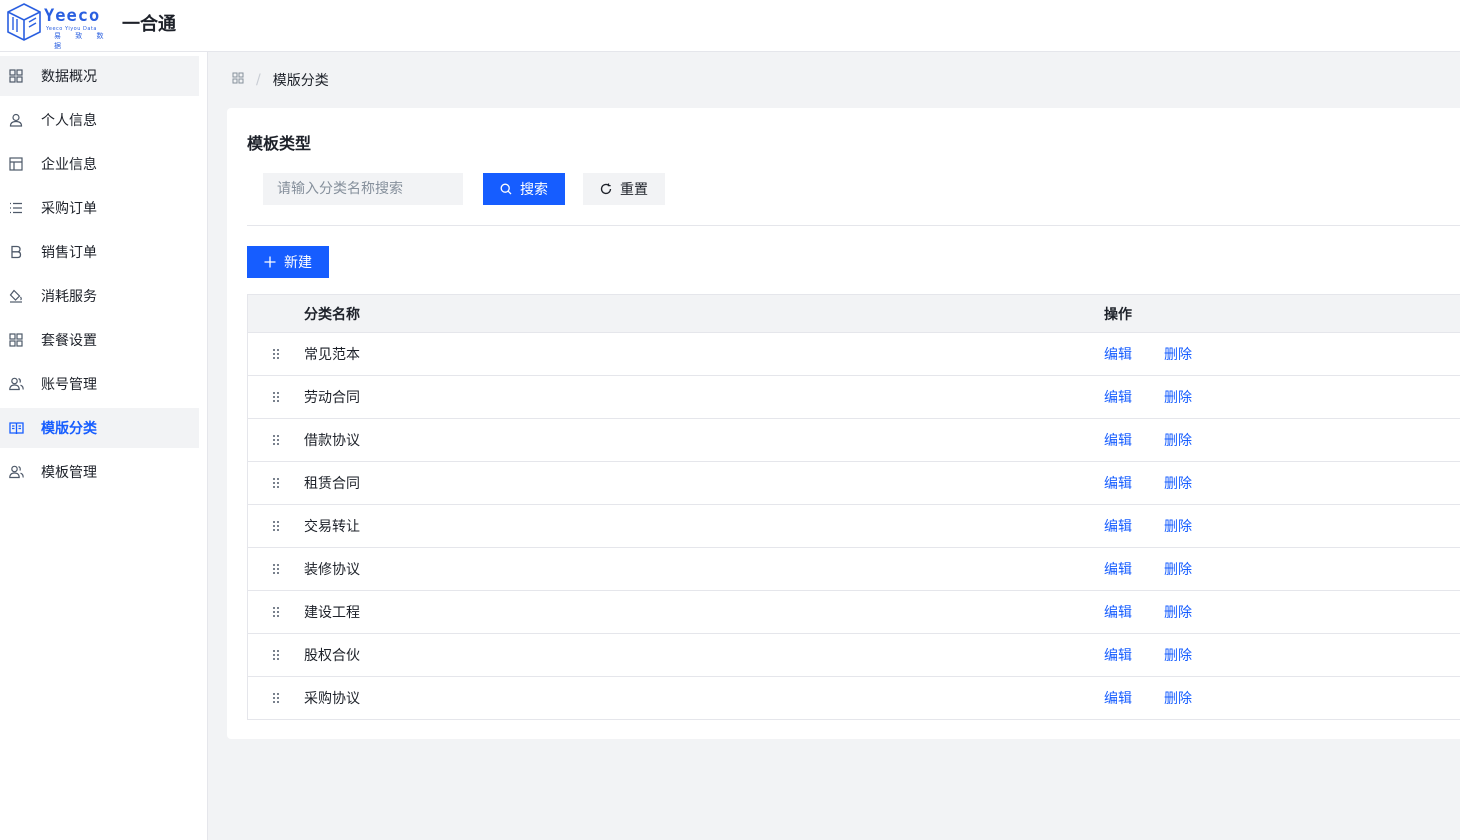  What do you see at coordinates (69, 209) in the screenshot?
I see `sidebar-item-label: 采购订单` at bounding box center [69, 209].